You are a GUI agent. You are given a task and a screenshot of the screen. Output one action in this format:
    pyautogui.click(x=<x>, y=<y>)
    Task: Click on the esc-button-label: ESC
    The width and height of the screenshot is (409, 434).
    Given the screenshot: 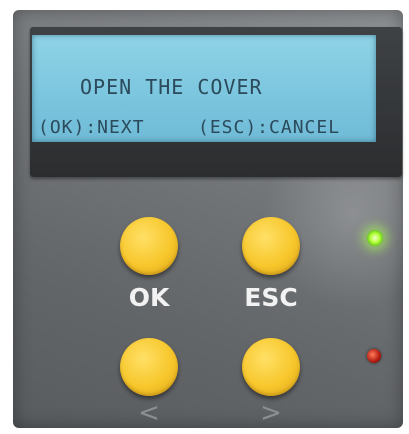 What is the action you would take?
    pyautogui.click(x=271, y=297)
    